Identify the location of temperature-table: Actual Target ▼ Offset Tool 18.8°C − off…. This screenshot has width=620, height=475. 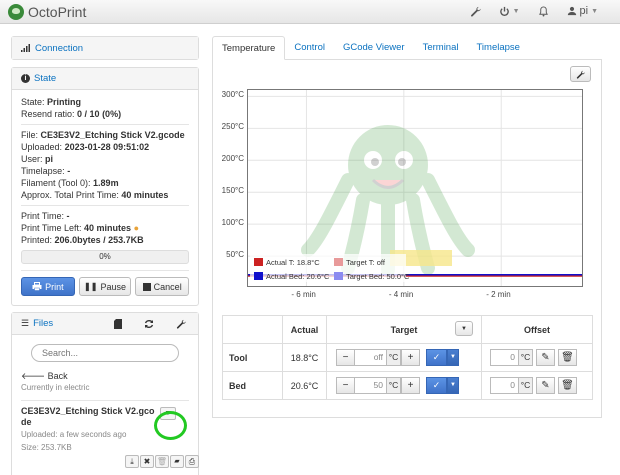
(407, 357).